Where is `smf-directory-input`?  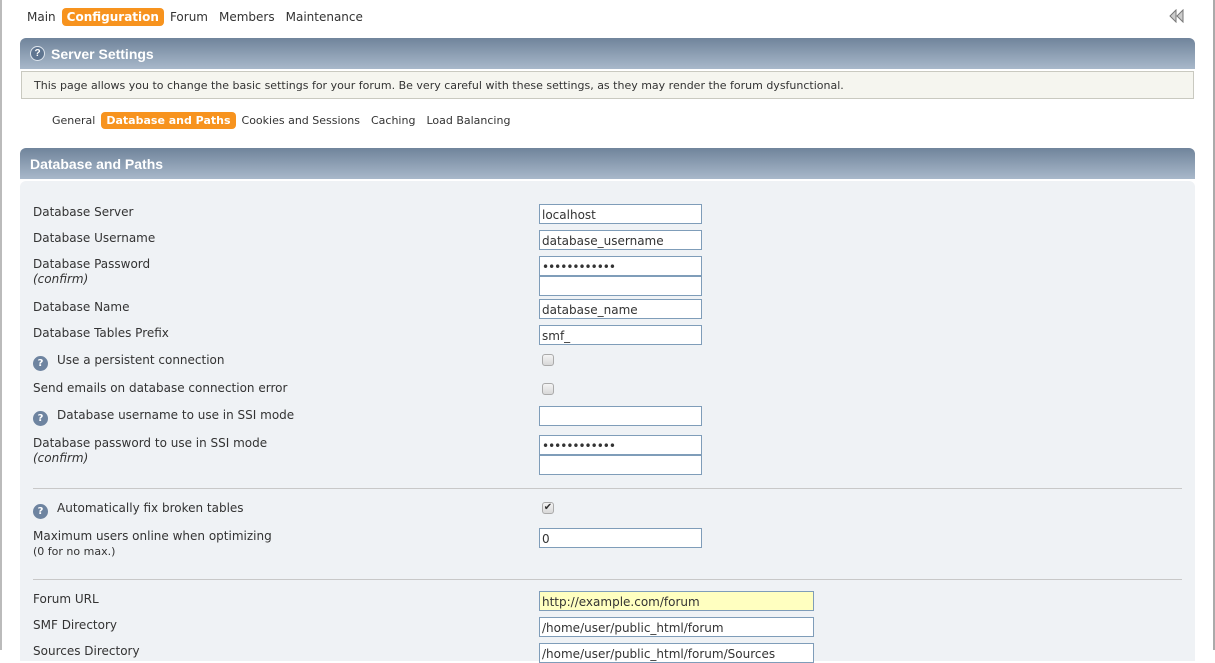 smf-directory-input is located at coordinates (676, 627).